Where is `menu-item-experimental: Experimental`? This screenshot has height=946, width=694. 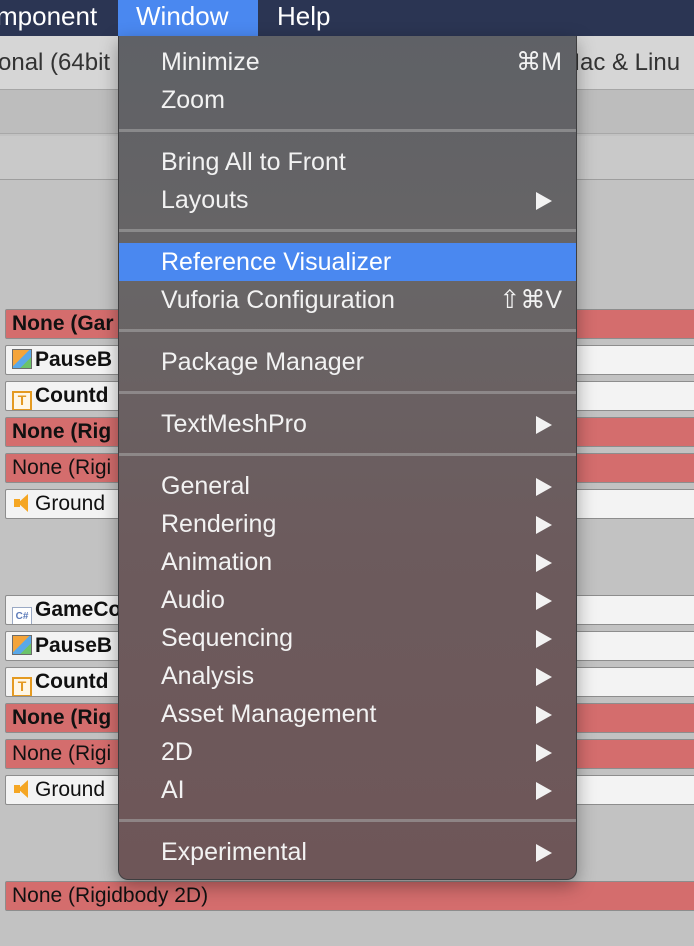 menu-item-experimental: Experimental is located at coordinates (347, 852).